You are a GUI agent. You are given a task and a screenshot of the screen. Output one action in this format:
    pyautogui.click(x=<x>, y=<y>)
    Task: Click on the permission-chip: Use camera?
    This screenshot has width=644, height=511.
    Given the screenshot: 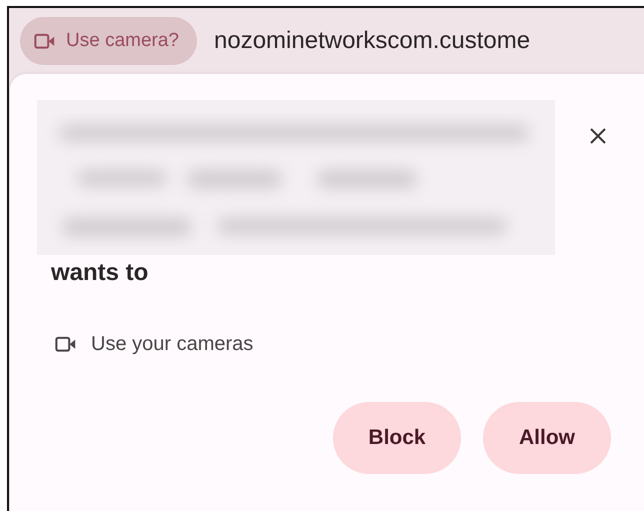 What is the action you would take?
    pyautogui.click(x=108, y=41)
    